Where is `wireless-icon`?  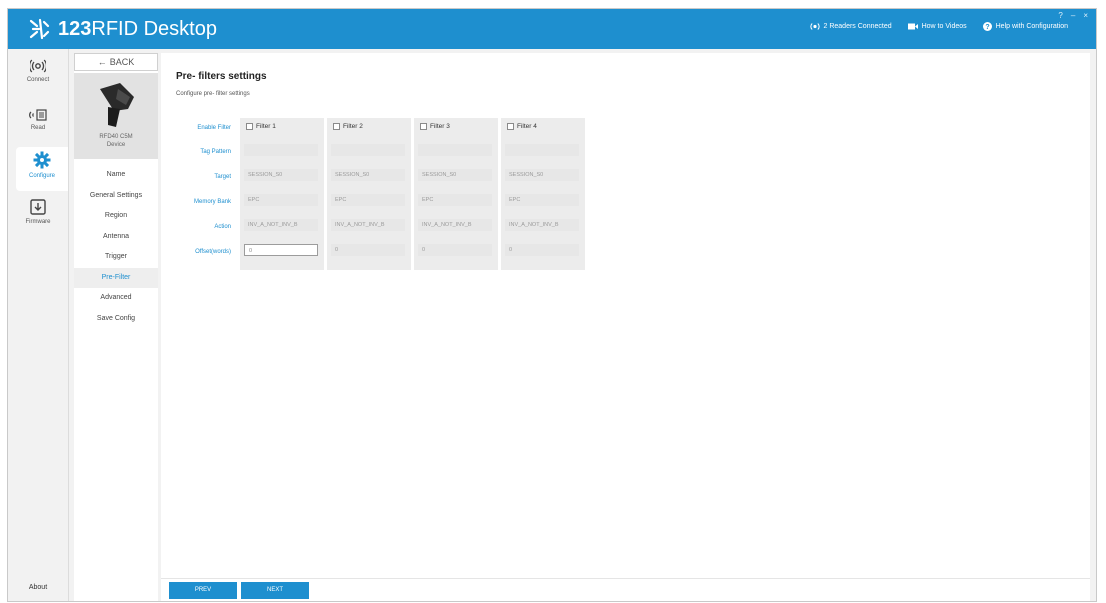 wireless-icon is located at coordinates (38, 67).